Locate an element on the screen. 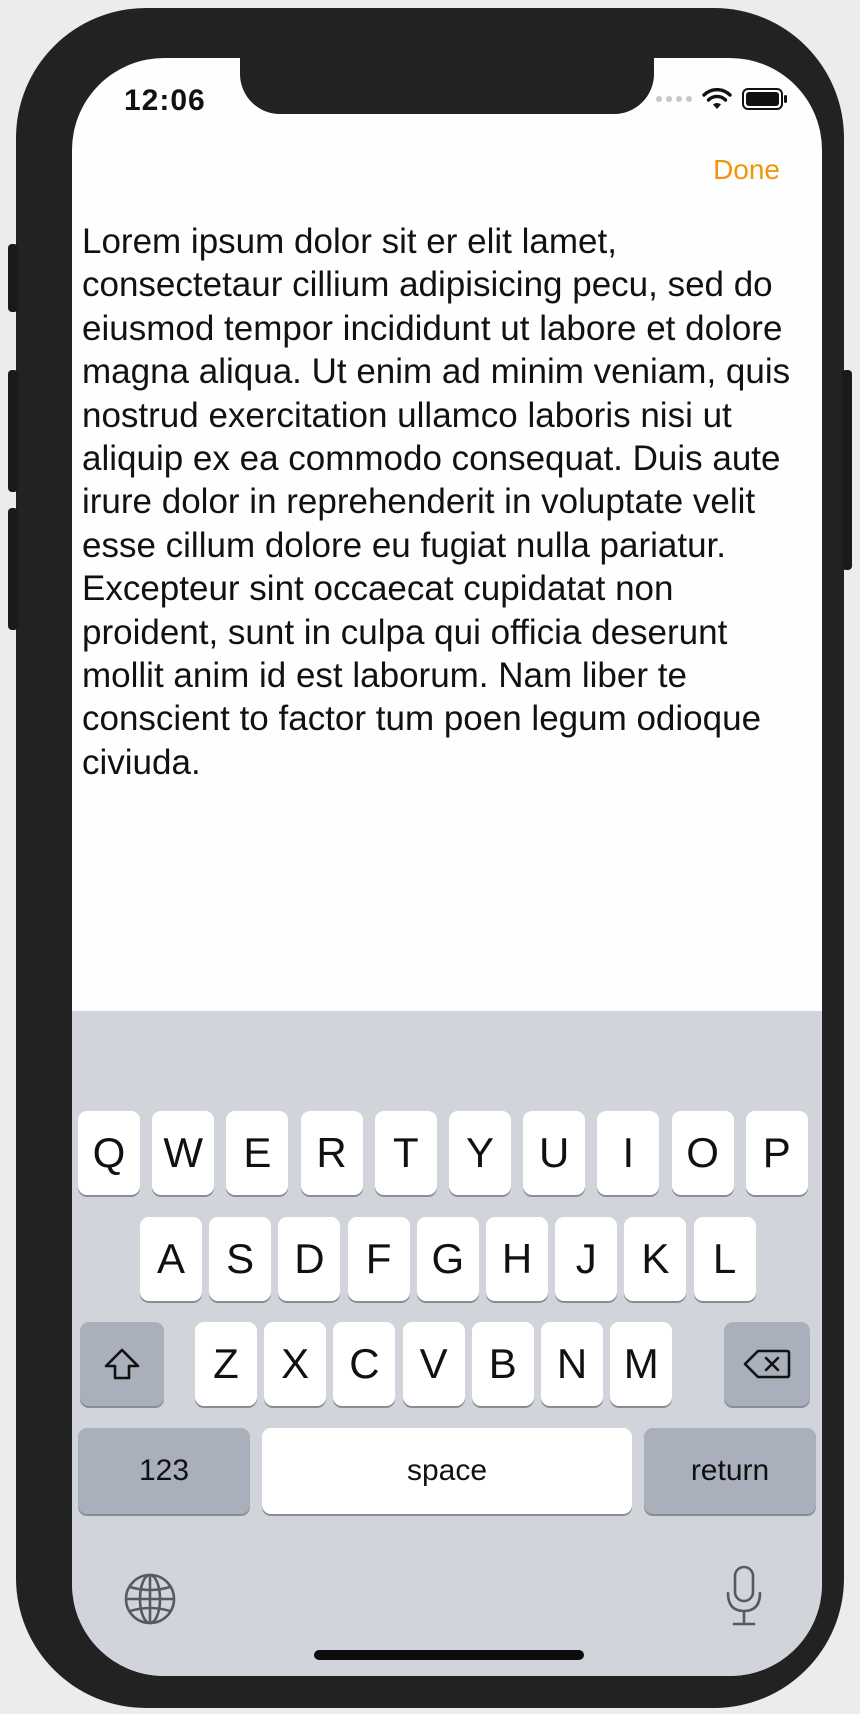 This screenshot has height=1714, width=860. key-o: O is located at coordinates (702, 1153).